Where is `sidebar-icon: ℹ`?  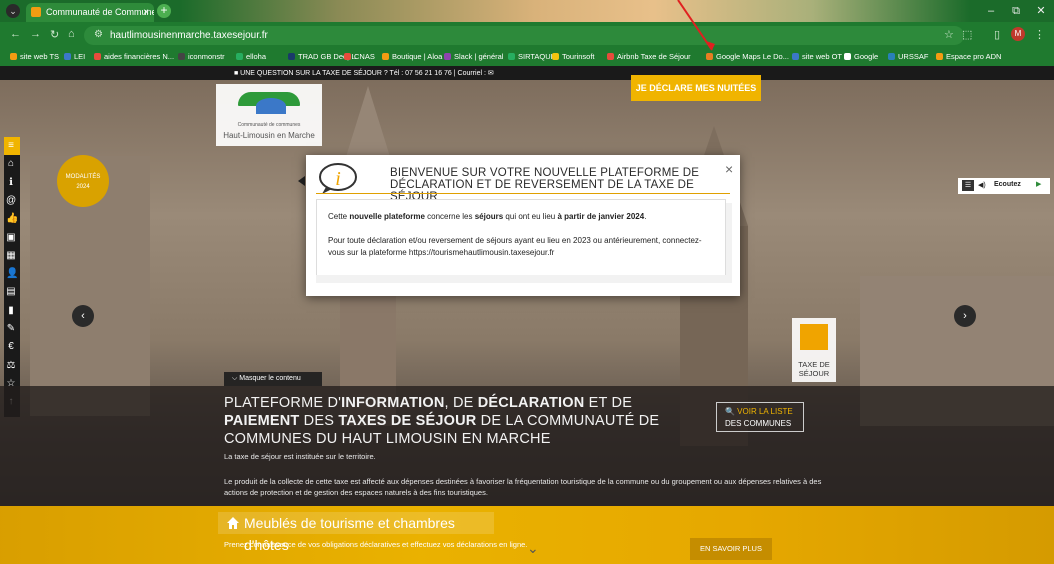
sidebar-icon: ℹ is located at coordinates (11, 182).